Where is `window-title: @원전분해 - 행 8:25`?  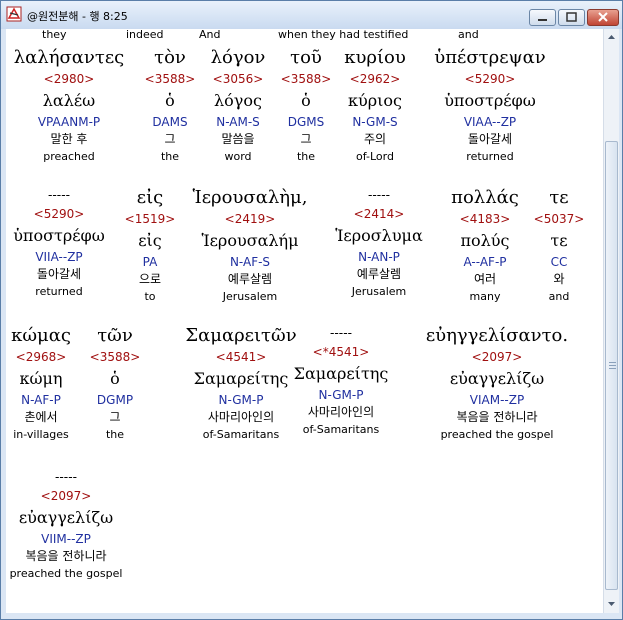
window-title: @원전분해 - 행 8:25 is located at coordinates (77, 16).